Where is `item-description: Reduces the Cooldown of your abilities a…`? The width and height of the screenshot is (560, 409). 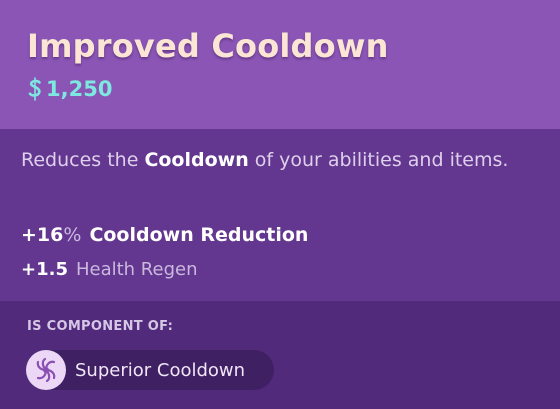
item-description: Reduces the Cooldown of your abilities a… is located at coordinates (265, 160).